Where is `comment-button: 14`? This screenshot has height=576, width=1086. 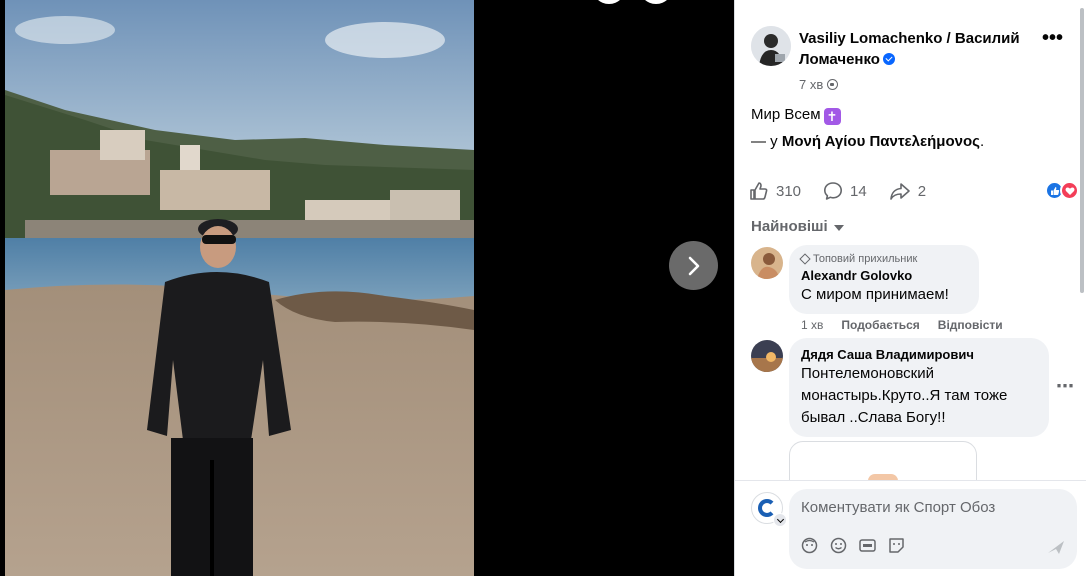 comment-button: 14 is located at coordinates (845, 191).